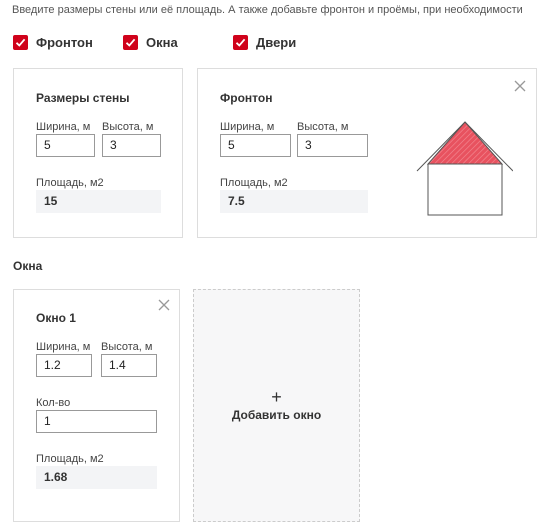  Describe the element at coordinates (332, 145) in the screenshot. I see `gable-height-input: 3` at that location.